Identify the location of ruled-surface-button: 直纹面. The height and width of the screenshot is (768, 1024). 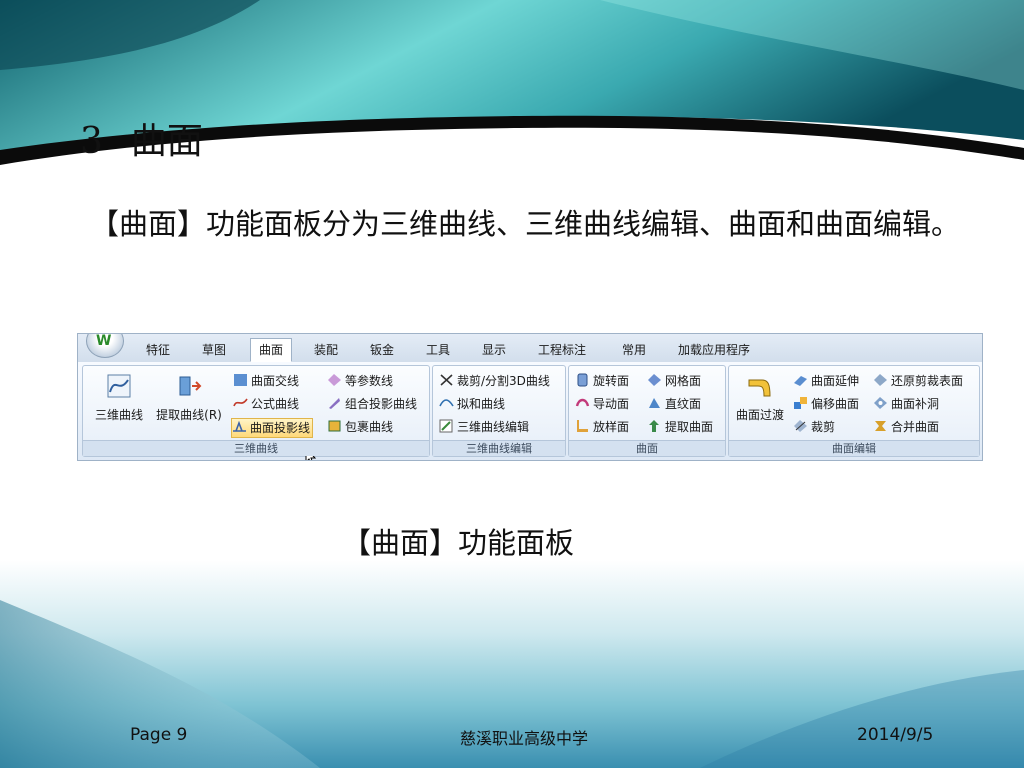
(674, 404).